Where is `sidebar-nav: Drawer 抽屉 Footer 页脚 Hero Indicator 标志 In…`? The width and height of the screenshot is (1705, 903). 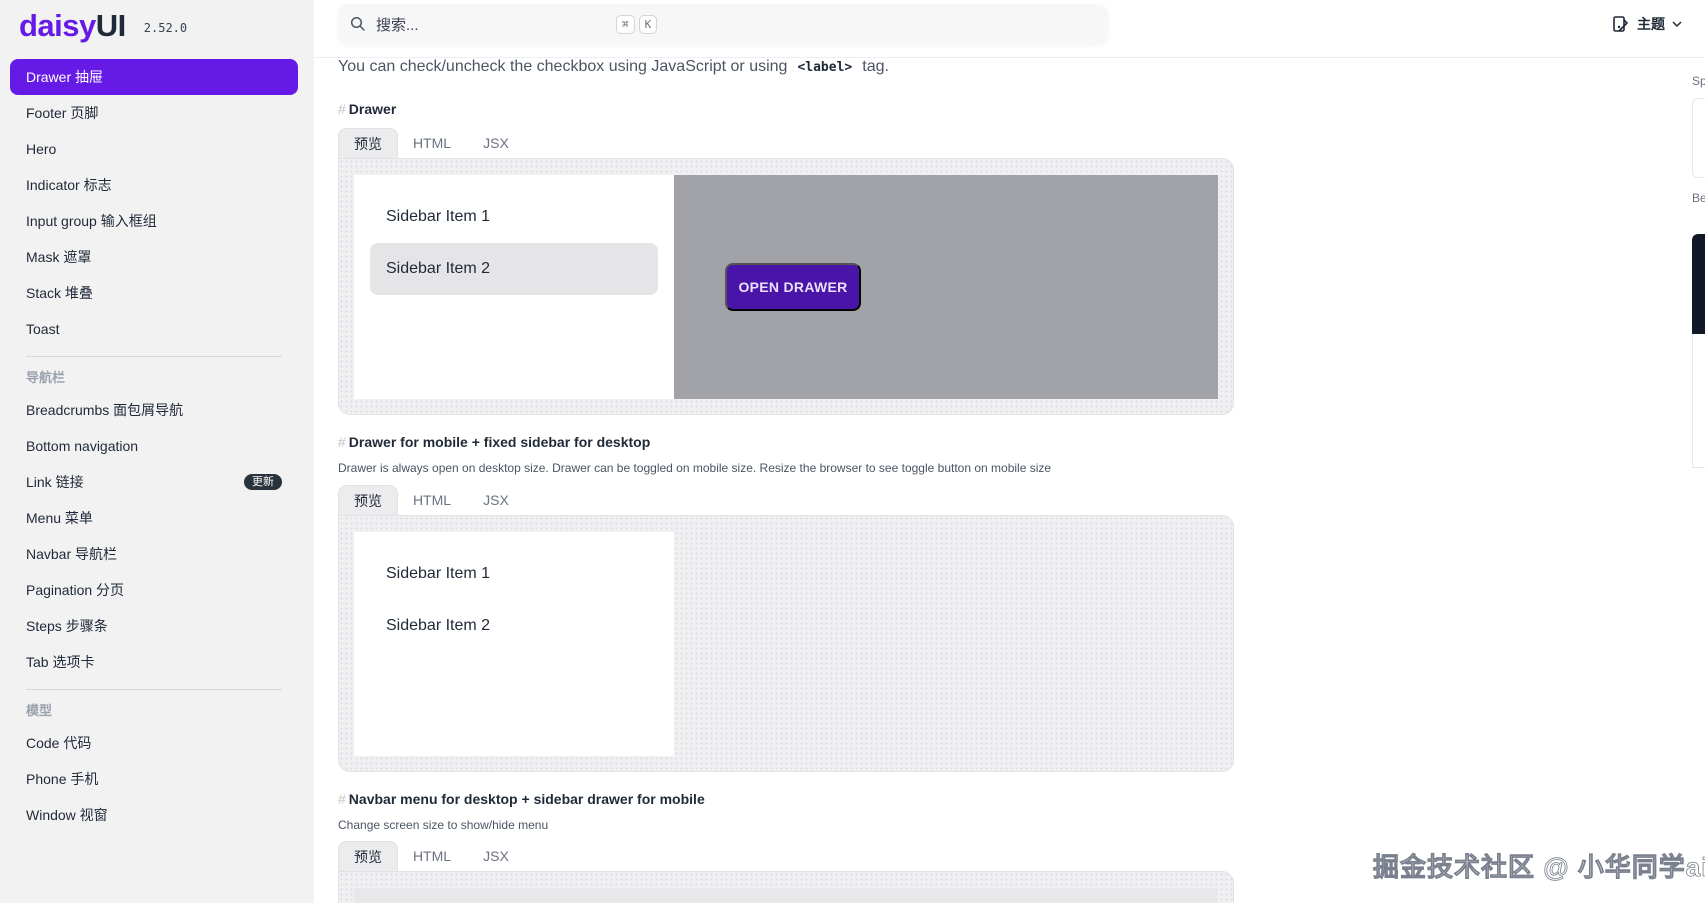 sidebar-nav: Drawer 抽屉 Footer 页脚 Hero Indicator 标志 In… is located at coordinates (154, 446).